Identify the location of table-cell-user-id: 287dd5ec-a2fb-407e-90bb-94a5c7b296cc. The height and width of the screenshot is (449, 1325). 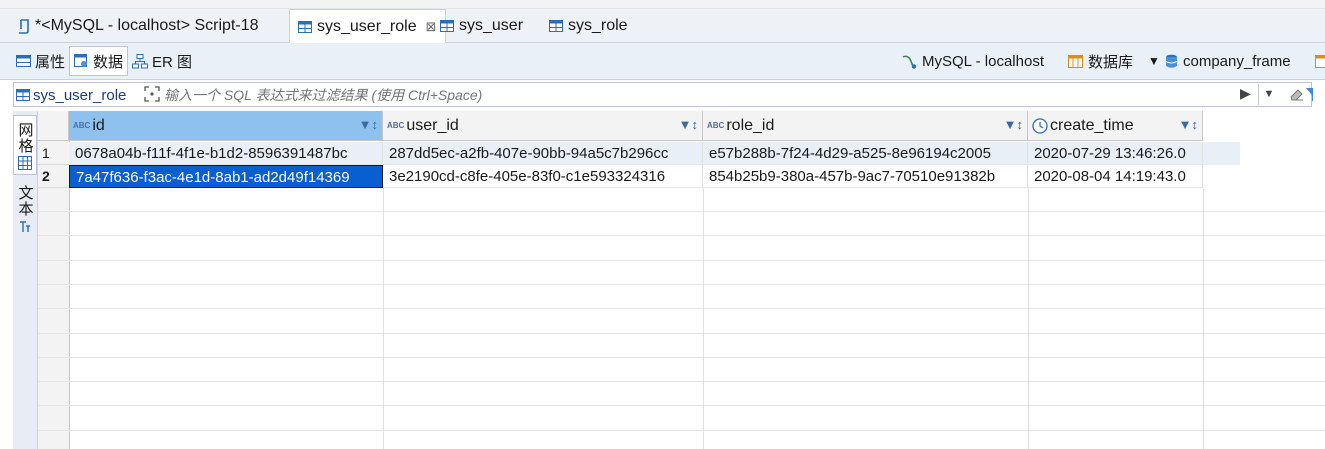
(543, 153).